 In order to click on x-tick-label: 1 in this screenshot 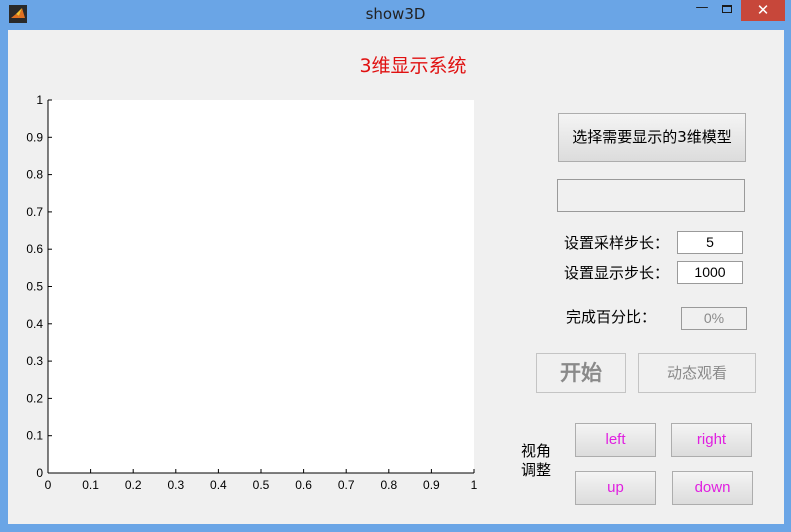, I will do `click(474, 485)`.